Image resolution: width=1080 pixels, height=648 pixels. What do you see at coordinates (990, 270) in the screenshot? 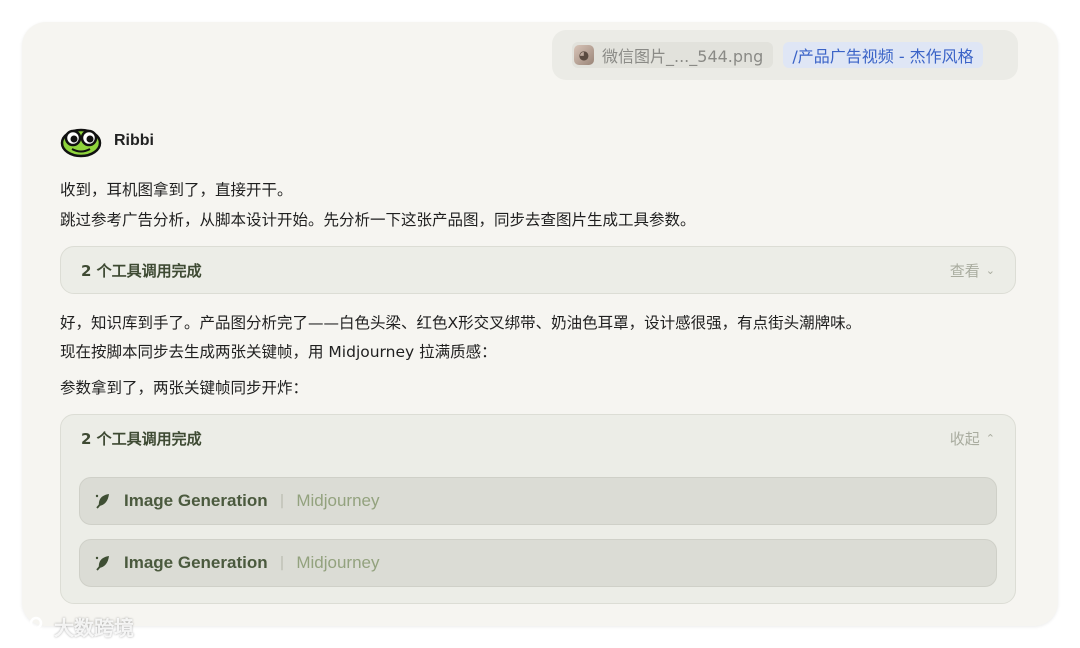
I see `chevron-down-icon: ⌄` at bounding box center [990, 270].